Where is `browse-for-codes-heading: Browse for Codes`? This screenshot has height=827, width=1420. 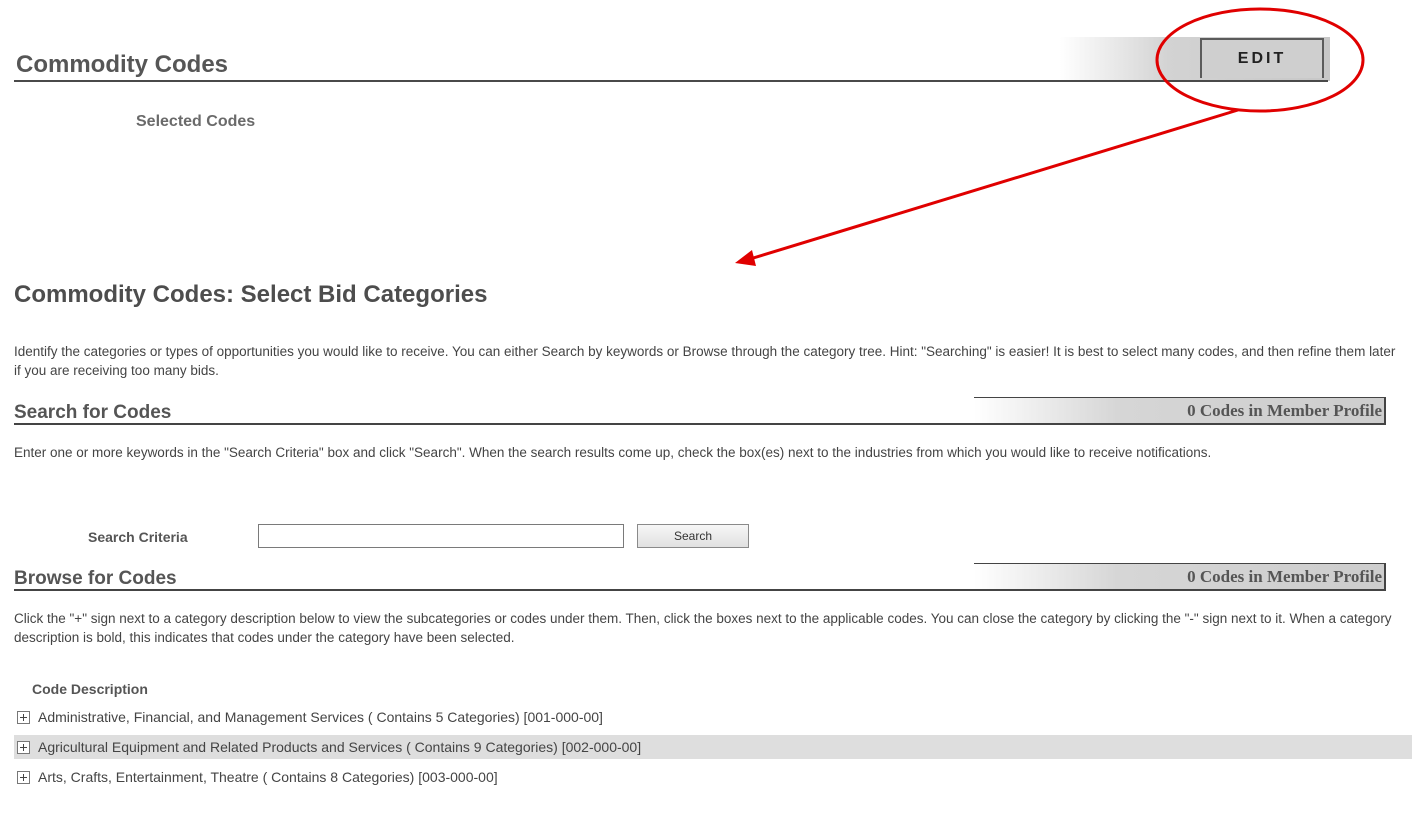
browse-for-codes-heading: Browse for Codes is located at coordinates (95, 578).